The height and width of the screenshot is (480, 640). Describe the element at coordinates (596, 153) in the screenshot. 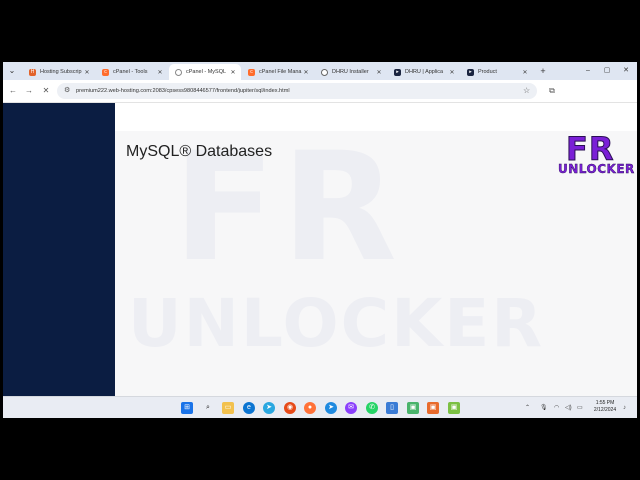

I see `fr-unlocker-logo: FR UNLOCKER` at that location.